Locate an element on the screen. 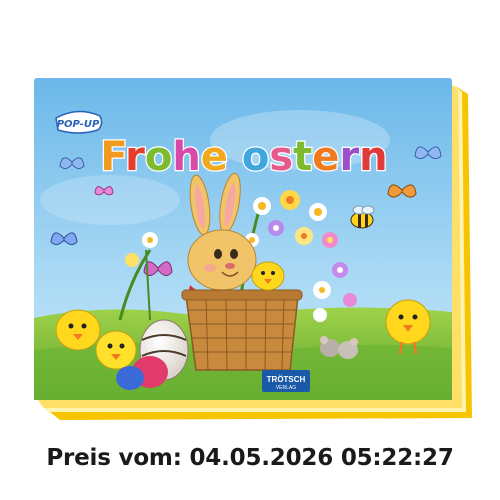 This screenshot has height=500, width=500. publisher-sub: VERLAG is located at coordinates (286, 388).